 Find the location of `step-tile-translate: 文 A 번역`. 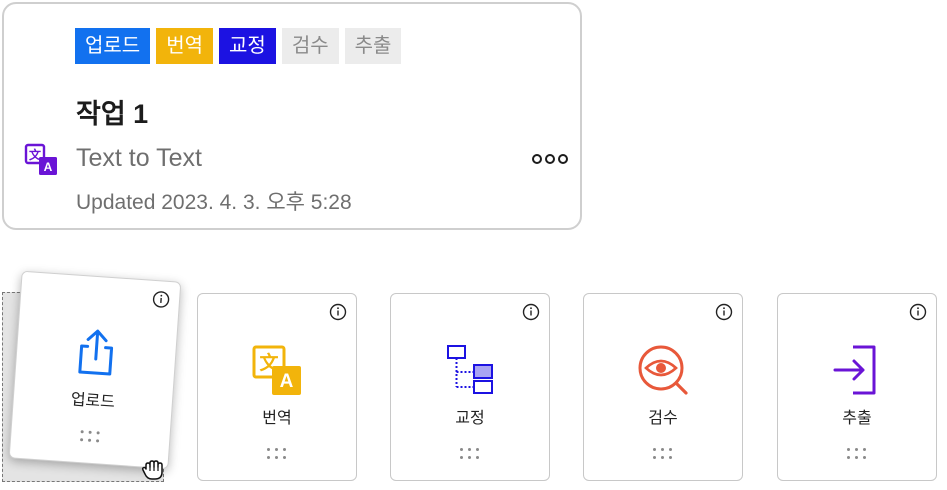

step-tile-translate: 文 A 번역 is located at coordinates (277, 387).